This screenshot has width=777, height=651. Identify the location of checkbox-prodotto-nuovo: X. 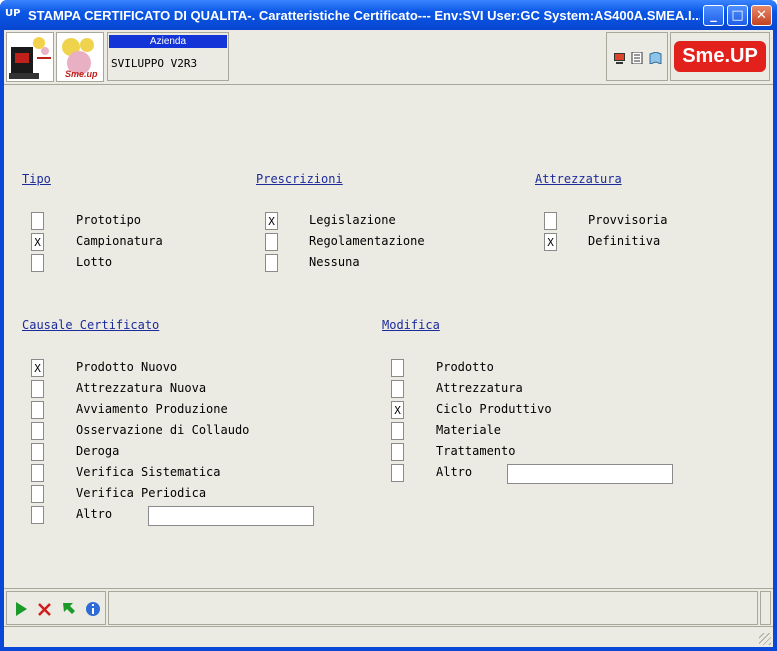
(37, 368).